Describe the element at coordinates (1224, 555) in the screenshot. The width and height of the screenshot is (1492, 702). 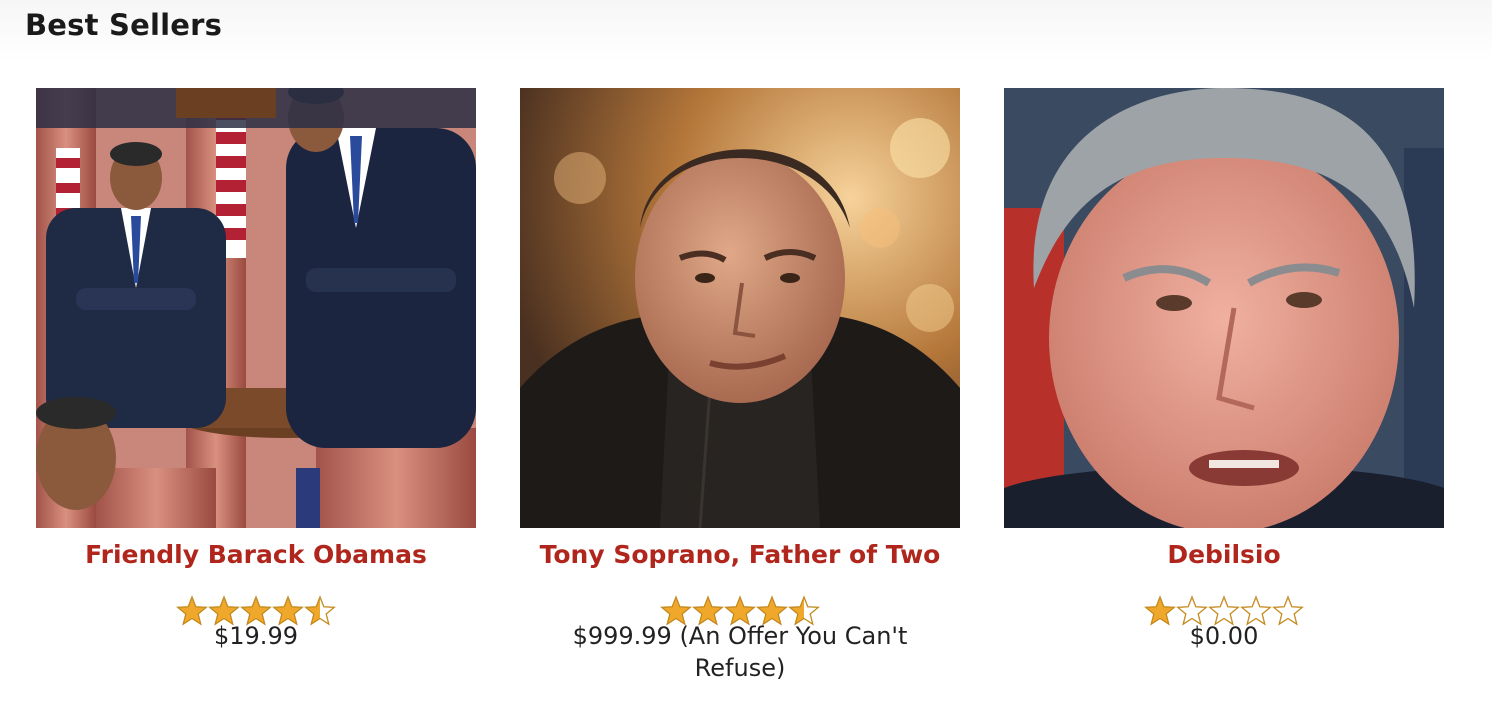
I see `product-title: Debilsio` at that location.